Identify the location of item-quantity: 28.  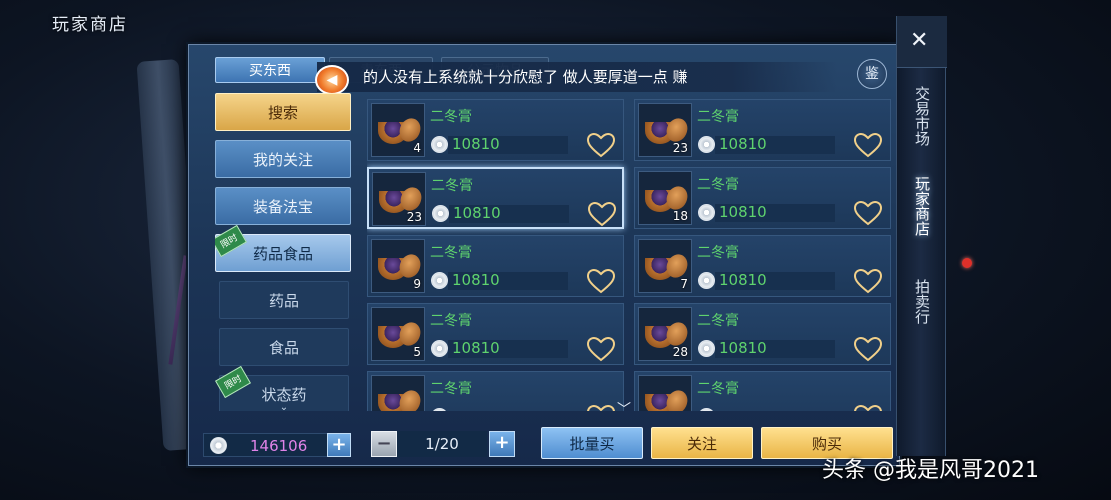
(680, 352).